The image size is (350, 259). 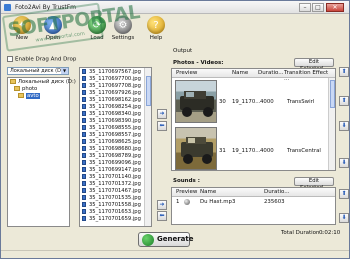 I want to click on file-list-item: 35_1170701140.jpg, so click(x=111, y=177).